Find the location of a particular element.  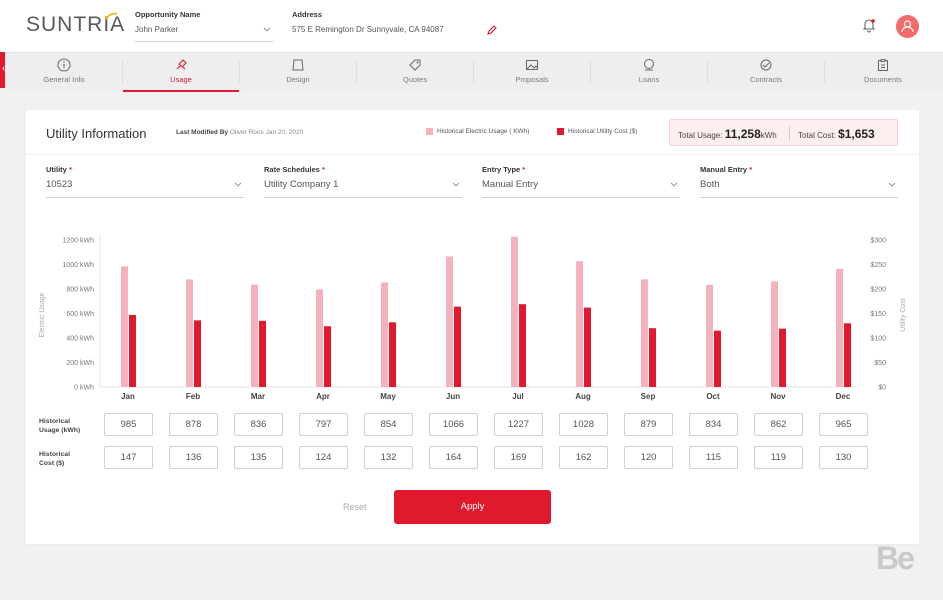

edit-pencil-icon is located at coordinates (492, 30).